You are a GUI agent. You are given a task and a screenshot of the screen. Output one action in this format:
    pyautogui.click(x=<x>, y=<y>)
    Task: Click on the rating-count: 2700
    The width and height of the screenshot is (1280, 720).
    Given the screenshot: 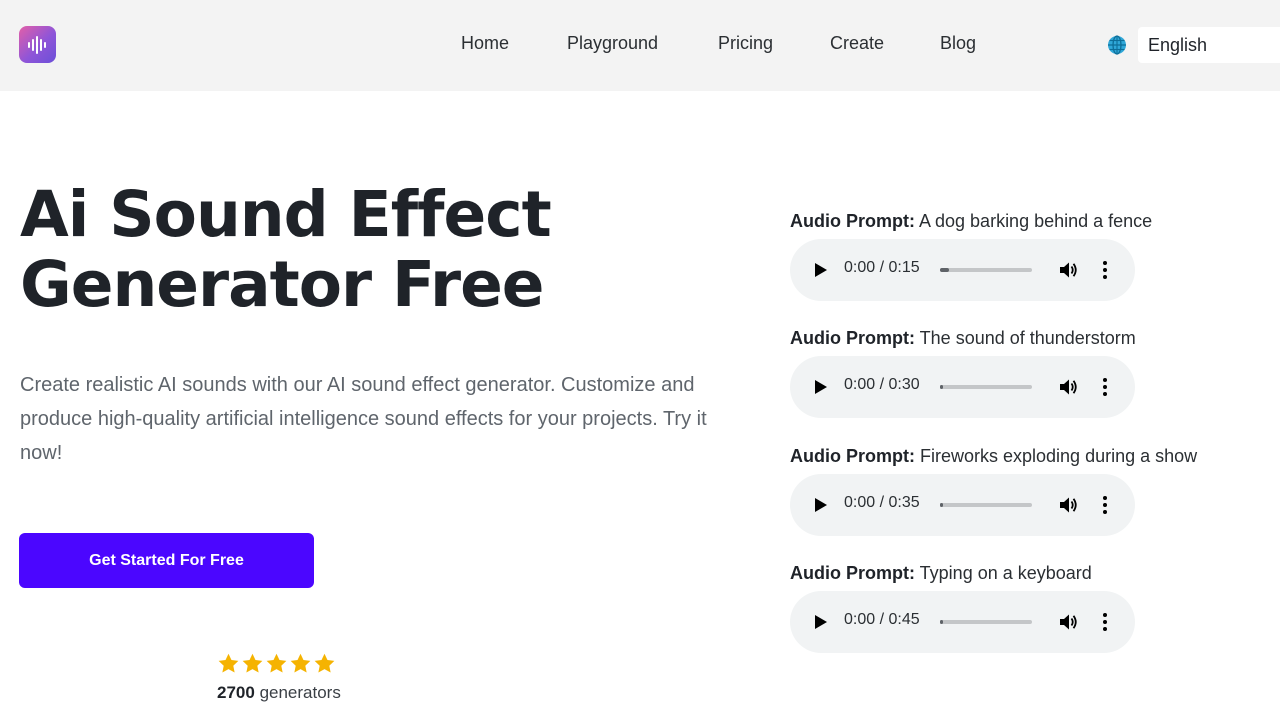 What is the action you would take?
    pyautogui.click(x=236, y=692)
    